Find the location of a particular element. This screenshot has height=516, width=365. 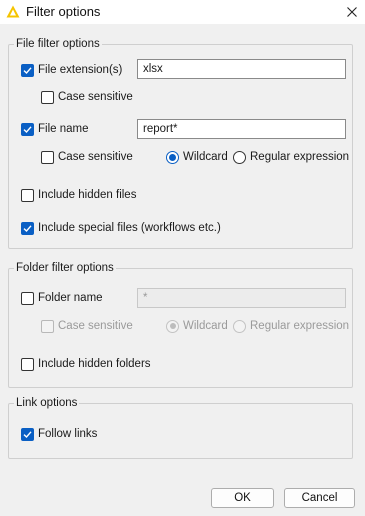

radio-selected-icon is located at coordinates (172, 157).